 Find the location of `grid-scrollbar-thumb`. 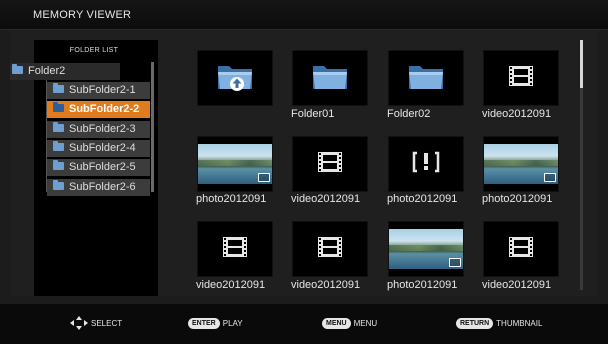

grid-scrollbar-thumb is located at coordinates (581, 64).